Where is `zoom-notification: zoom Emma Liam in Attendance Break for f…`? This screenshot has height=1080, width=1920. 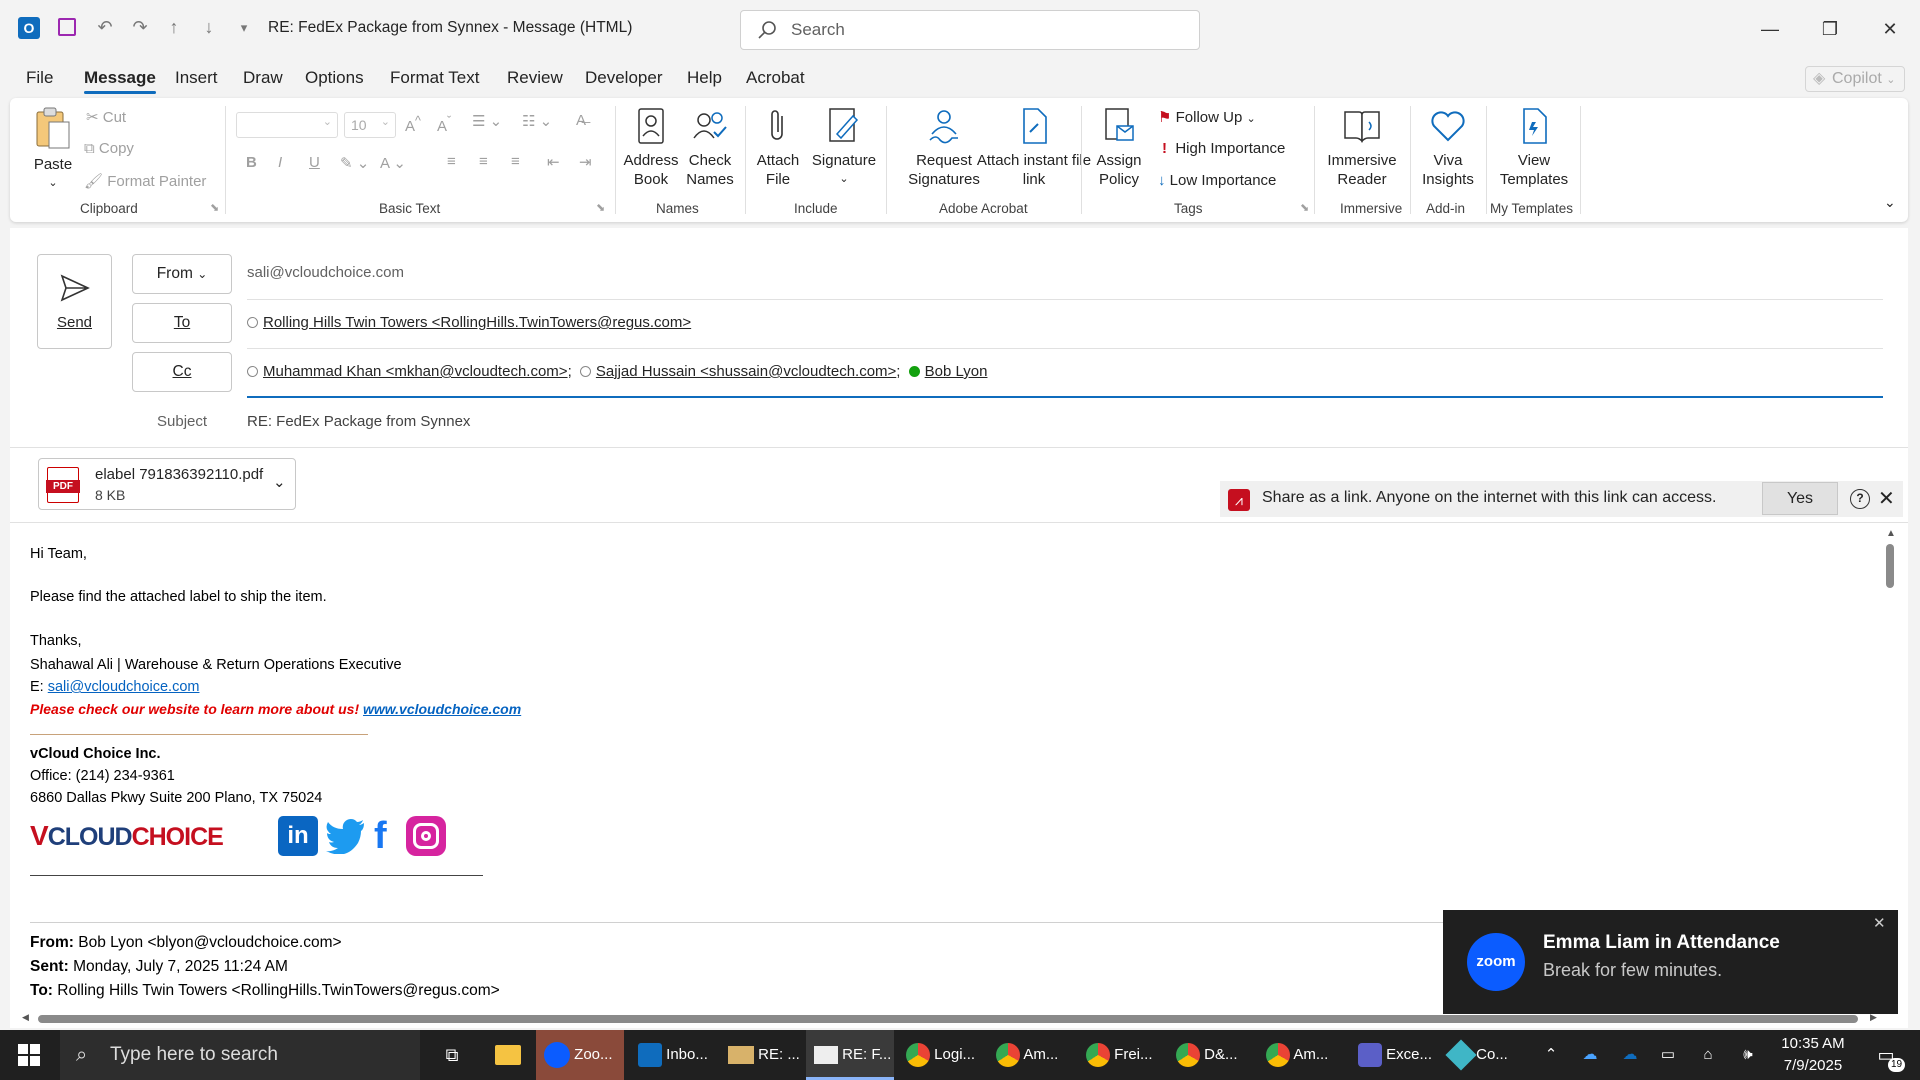
zoom-notification: zoom Emma Liam in Attendance Break for f… is located at coordinates (1670, 962).